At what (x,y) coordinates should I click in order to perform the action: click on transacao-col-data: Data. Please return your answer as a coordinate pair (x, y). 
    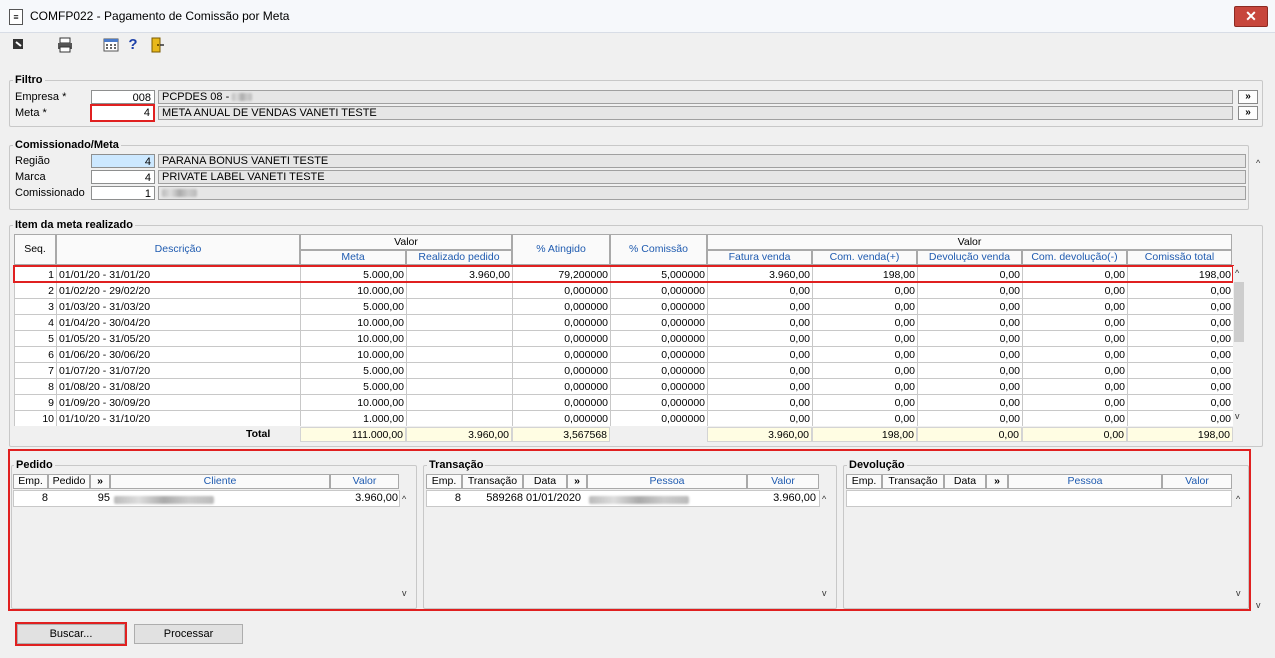
    Looking at the image, I should click on (545, 481).